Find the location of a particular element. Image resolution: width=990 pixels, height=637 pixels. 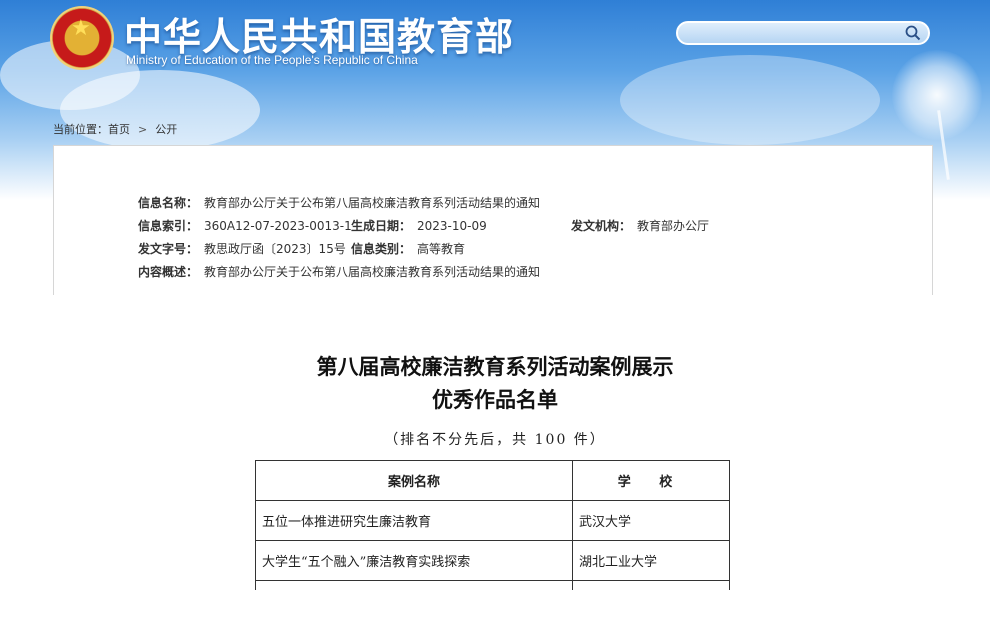

breadcrumb: 当前位置：首页 > 公开 is located at coordinates (115, 129).